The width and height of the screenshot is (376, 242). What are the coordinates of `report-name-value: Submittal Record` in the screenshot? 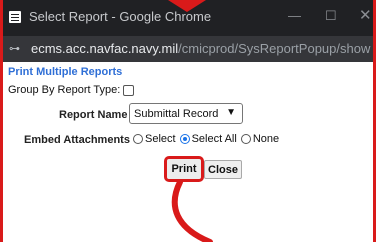 It's located at (176, 113).